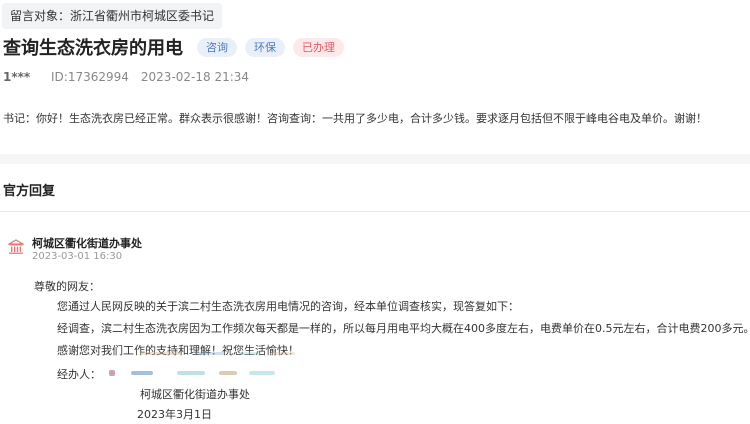  What do you see at coordinates (195, 77) in the screenshot?
I see `post-time: 2023-02-18 21:34` at bounding box center [195, 77].